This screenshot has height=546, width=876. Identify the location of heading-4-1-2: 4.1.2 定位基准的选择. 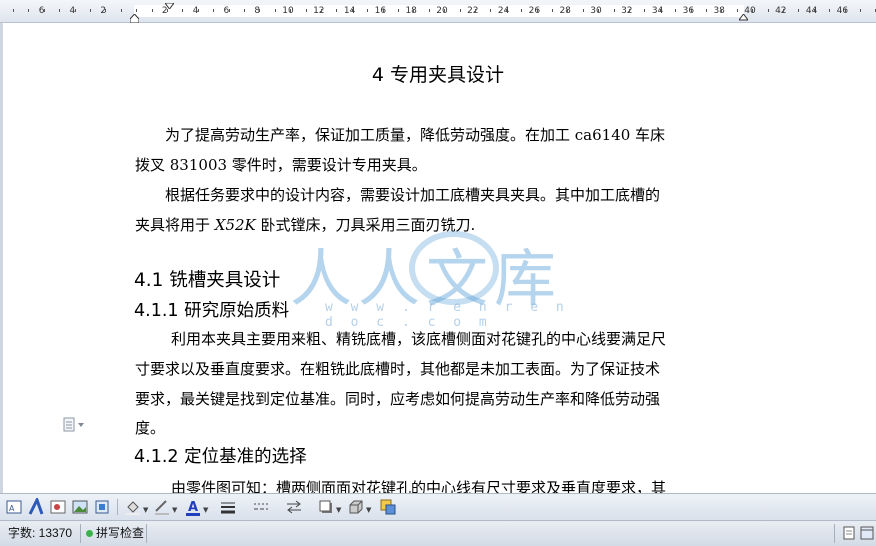
(220, 457).